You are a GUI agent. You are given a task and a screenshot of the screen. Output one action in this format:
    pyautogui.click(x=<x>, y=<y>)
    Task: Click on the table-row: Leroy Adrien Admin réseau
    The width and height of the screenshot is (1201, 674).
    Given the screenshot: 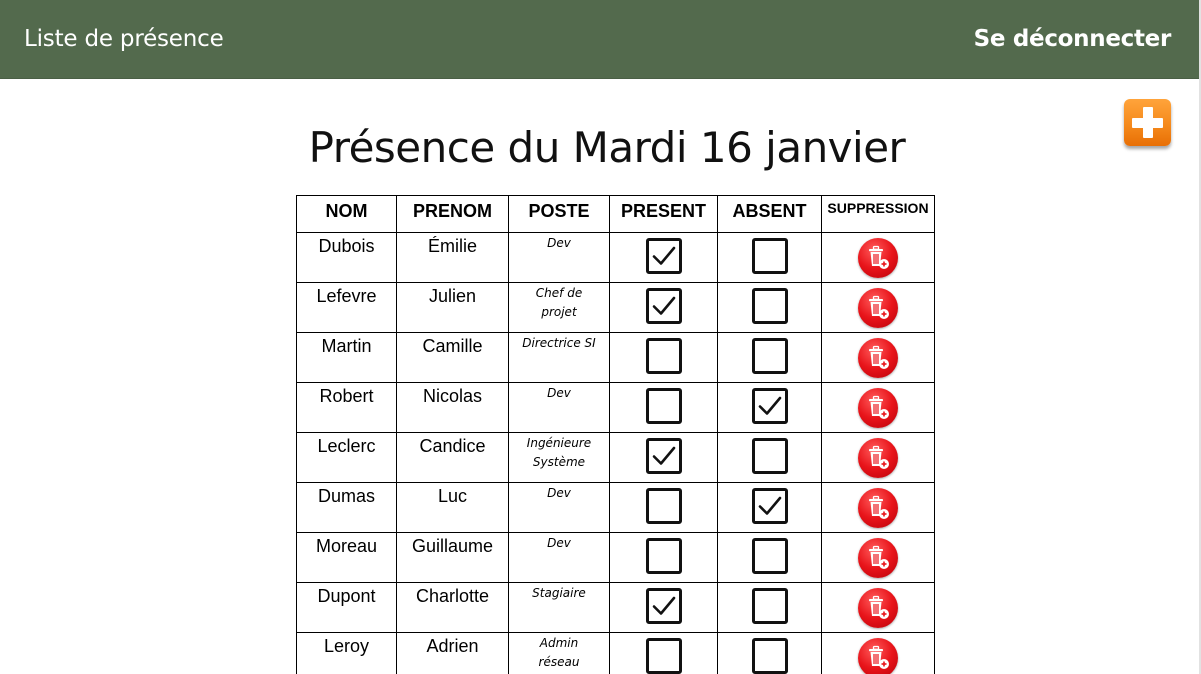 What is the action you would take?
    pyautogui.click(x=615, y=653)
    